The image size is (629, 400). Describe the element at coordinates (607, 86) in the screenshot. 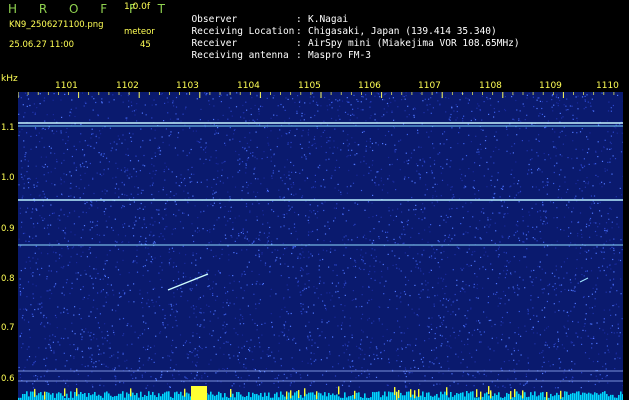

I see `x-tick-label: 1110` at that location.